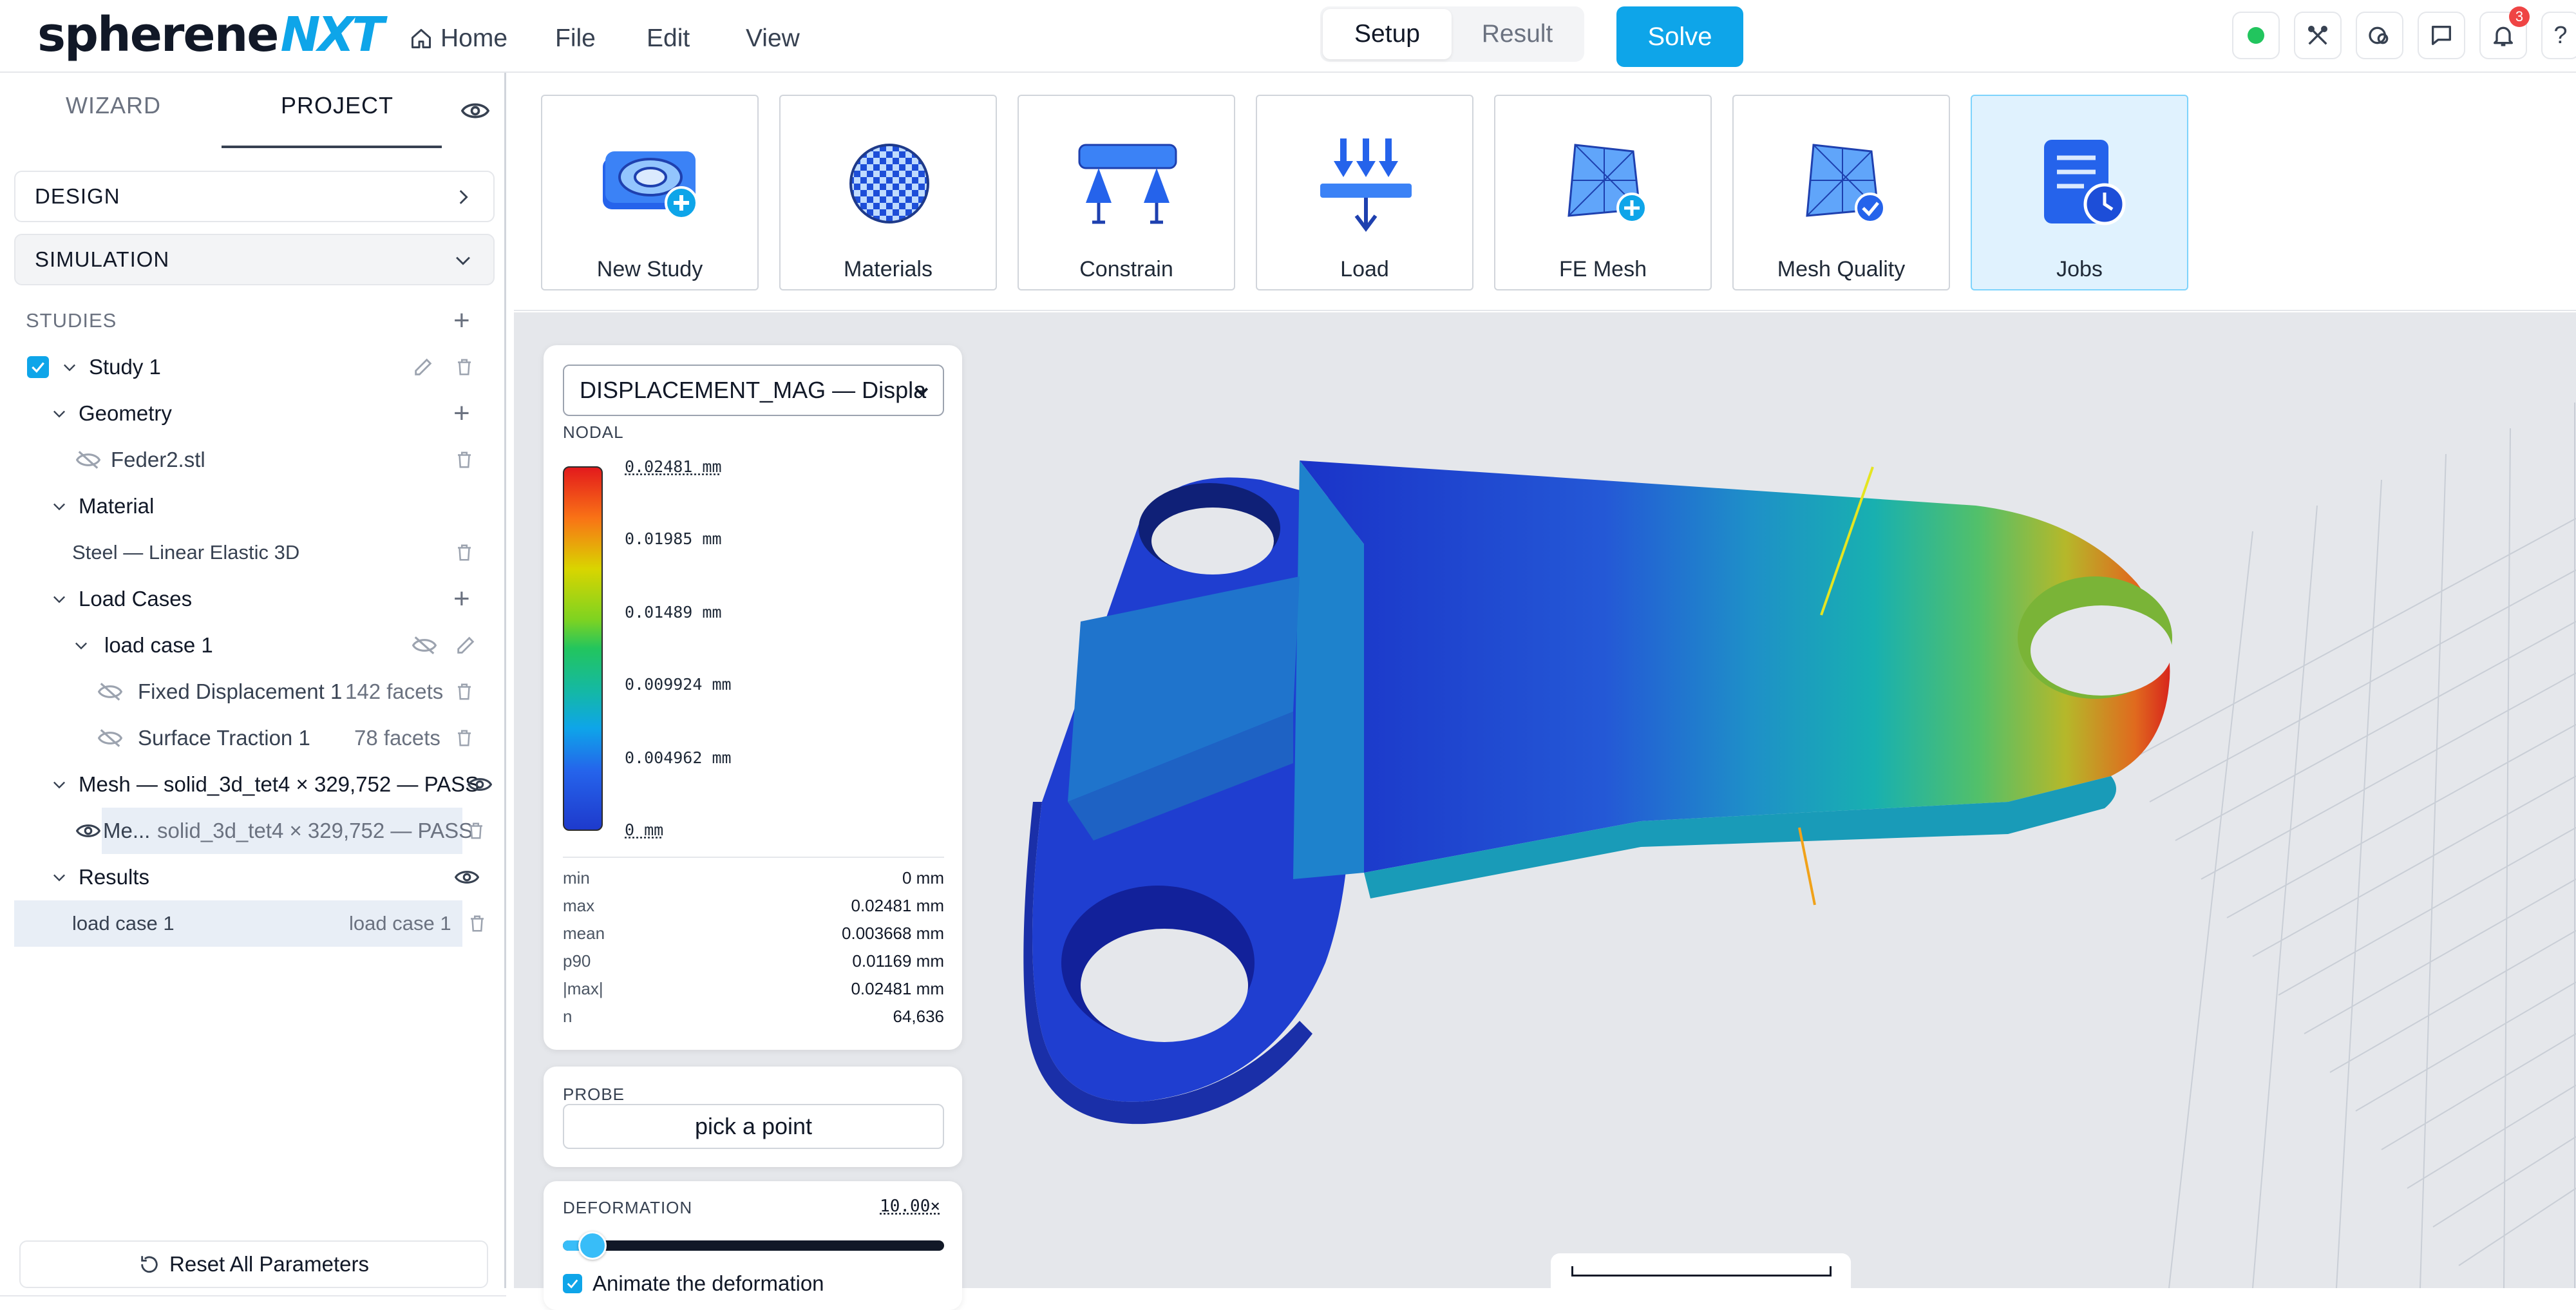  What do you see at coordinates (159, 645) in the screenshot?
I see `load-case-name: load case 1` at bounding box center [159, 645].